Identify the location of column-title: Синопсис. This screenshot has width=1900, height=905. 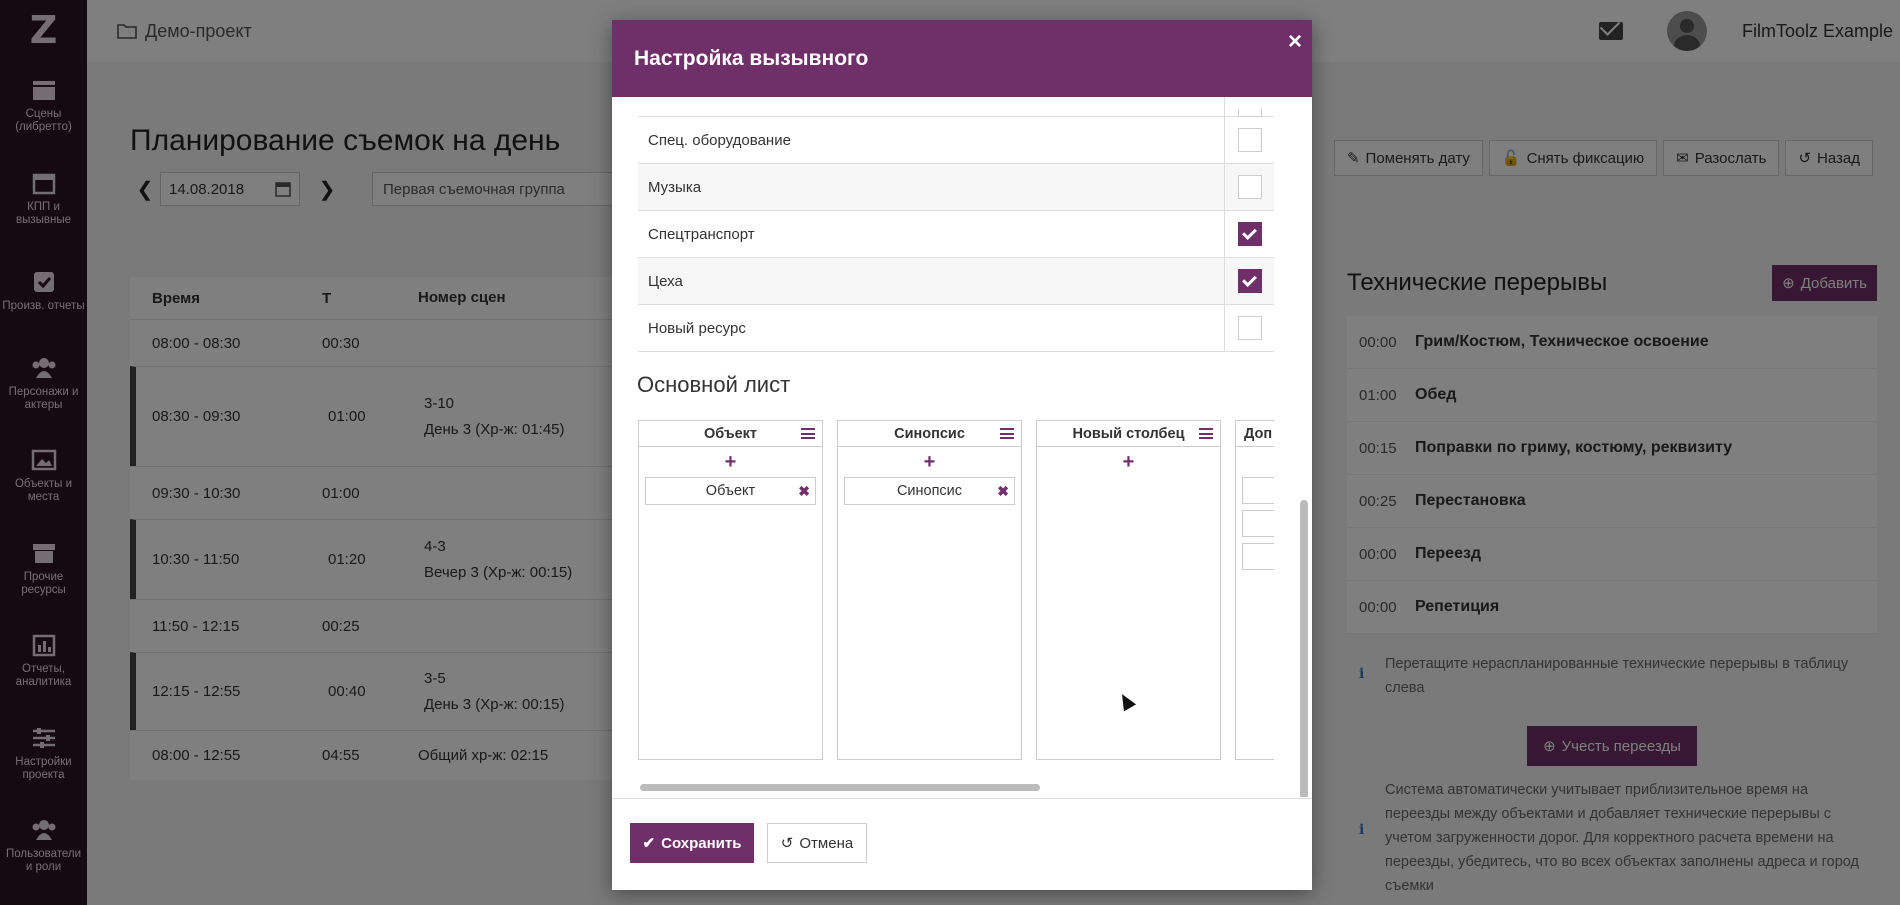
(929, 433).